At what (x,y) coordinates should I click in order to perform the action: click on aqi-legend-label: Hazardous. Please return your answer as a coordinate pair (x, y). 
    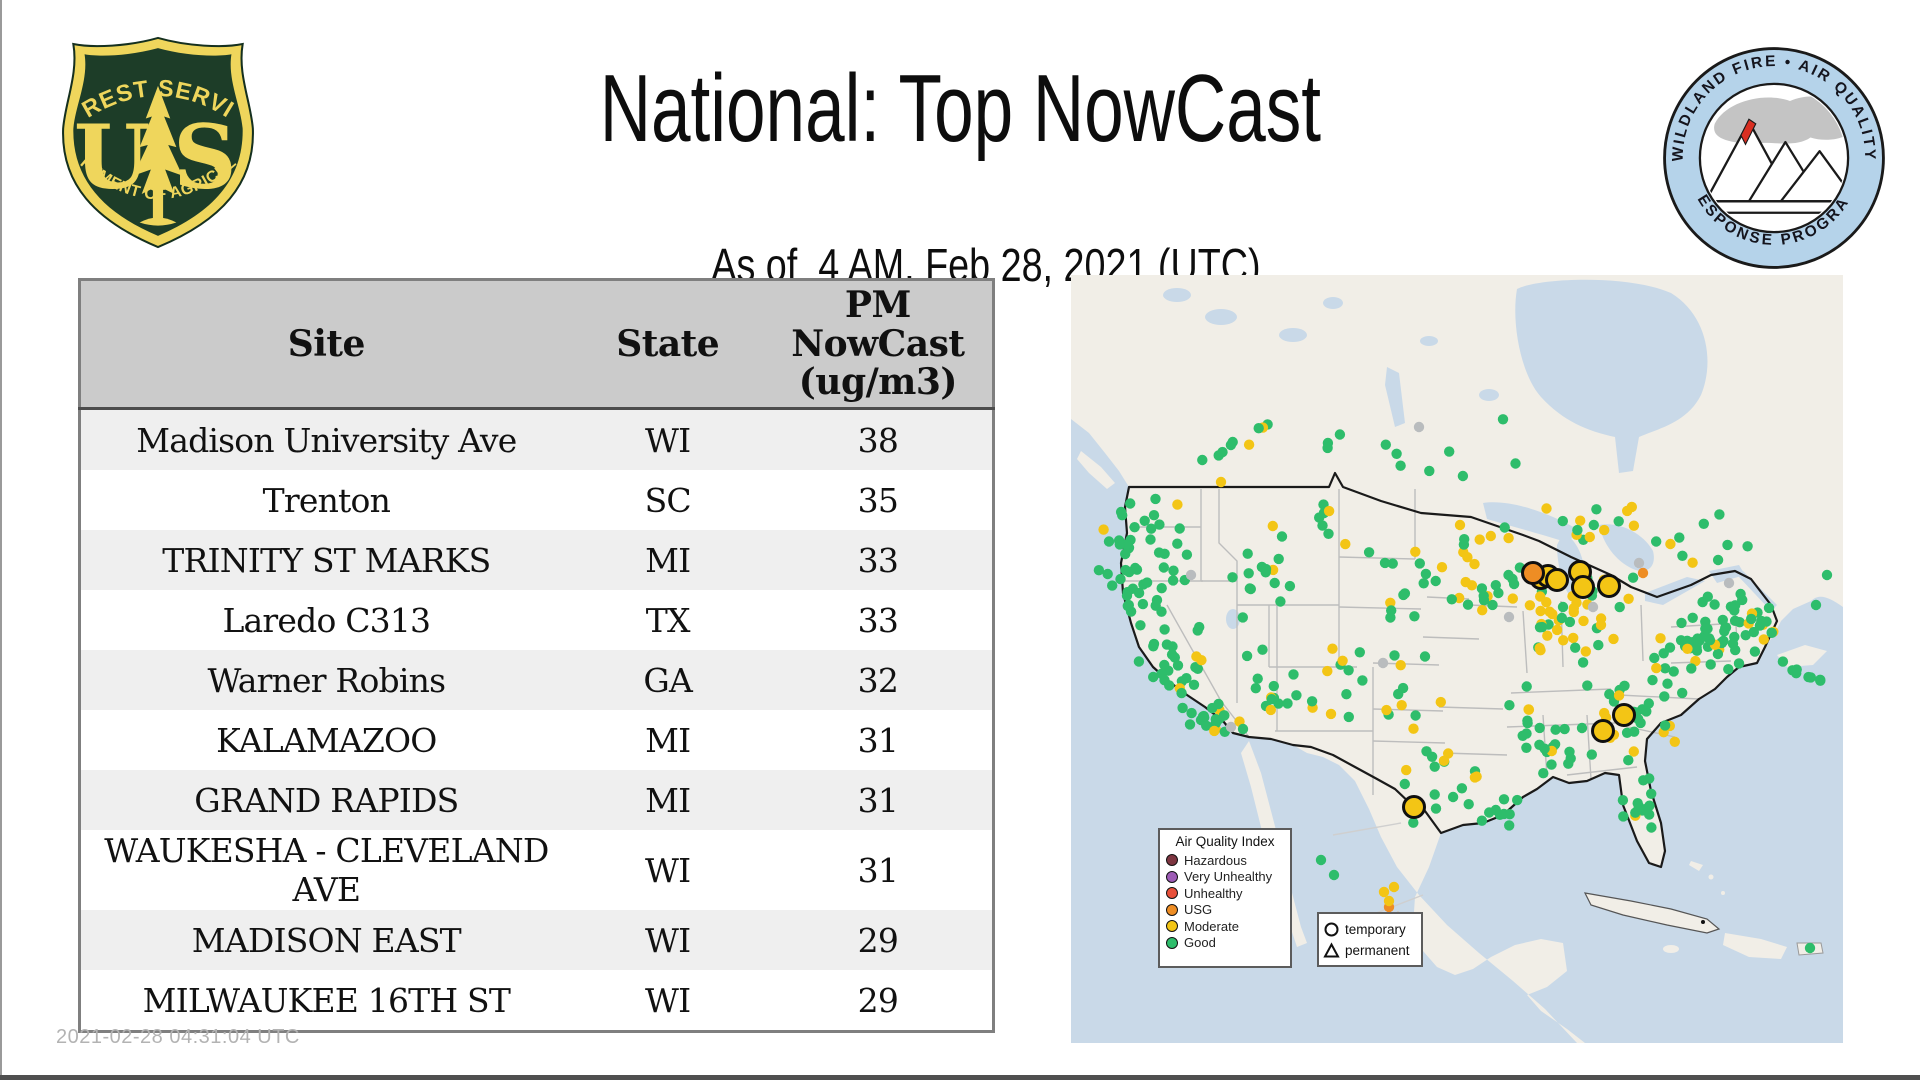
    Looking at the image, I should click on (1215, 860).